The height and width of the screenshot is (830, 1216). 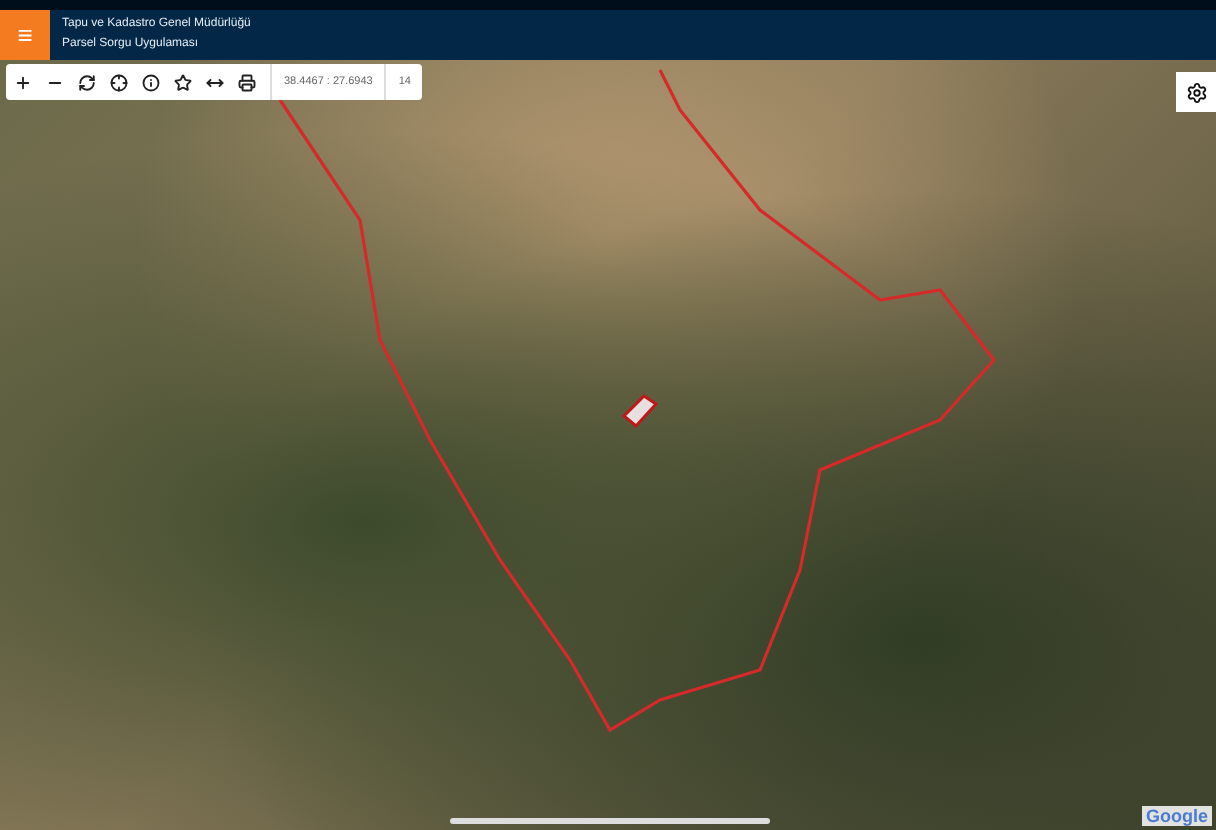 I want to click on crosshair-icon, so click(x=118, y=82).